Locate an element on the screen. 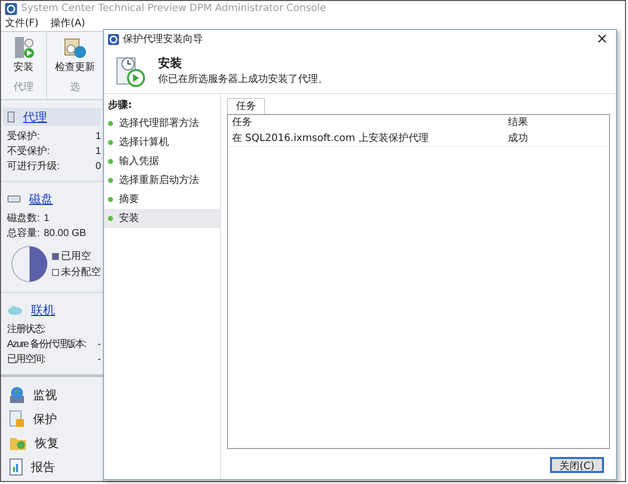 This screenshot has height=484, width=628. report-icon is located at coordinates (16, 467).